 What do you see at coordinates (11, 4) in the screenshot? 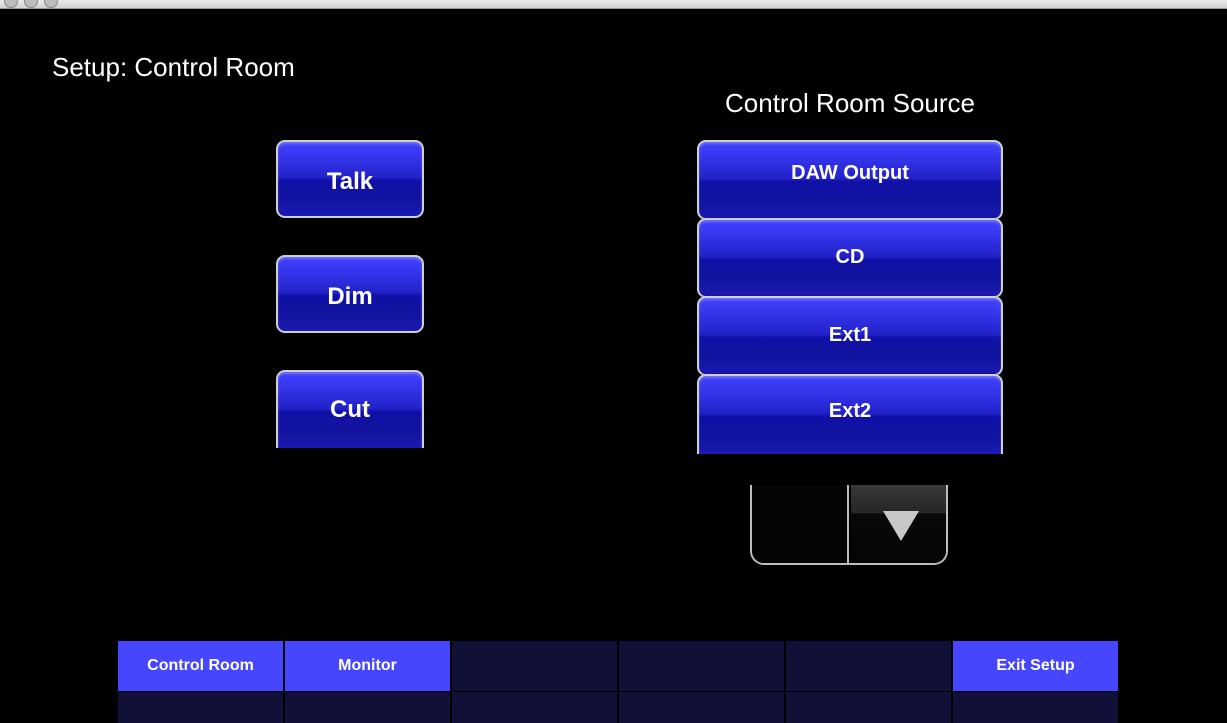
I see `window-close-icon` at bounding box center [11, 4].